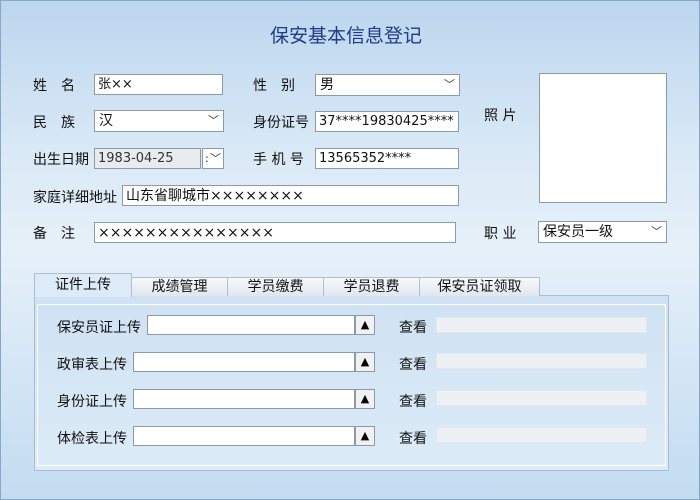  I want to click on address-input: 山东省聊城市××××××××, so click(290, 195).